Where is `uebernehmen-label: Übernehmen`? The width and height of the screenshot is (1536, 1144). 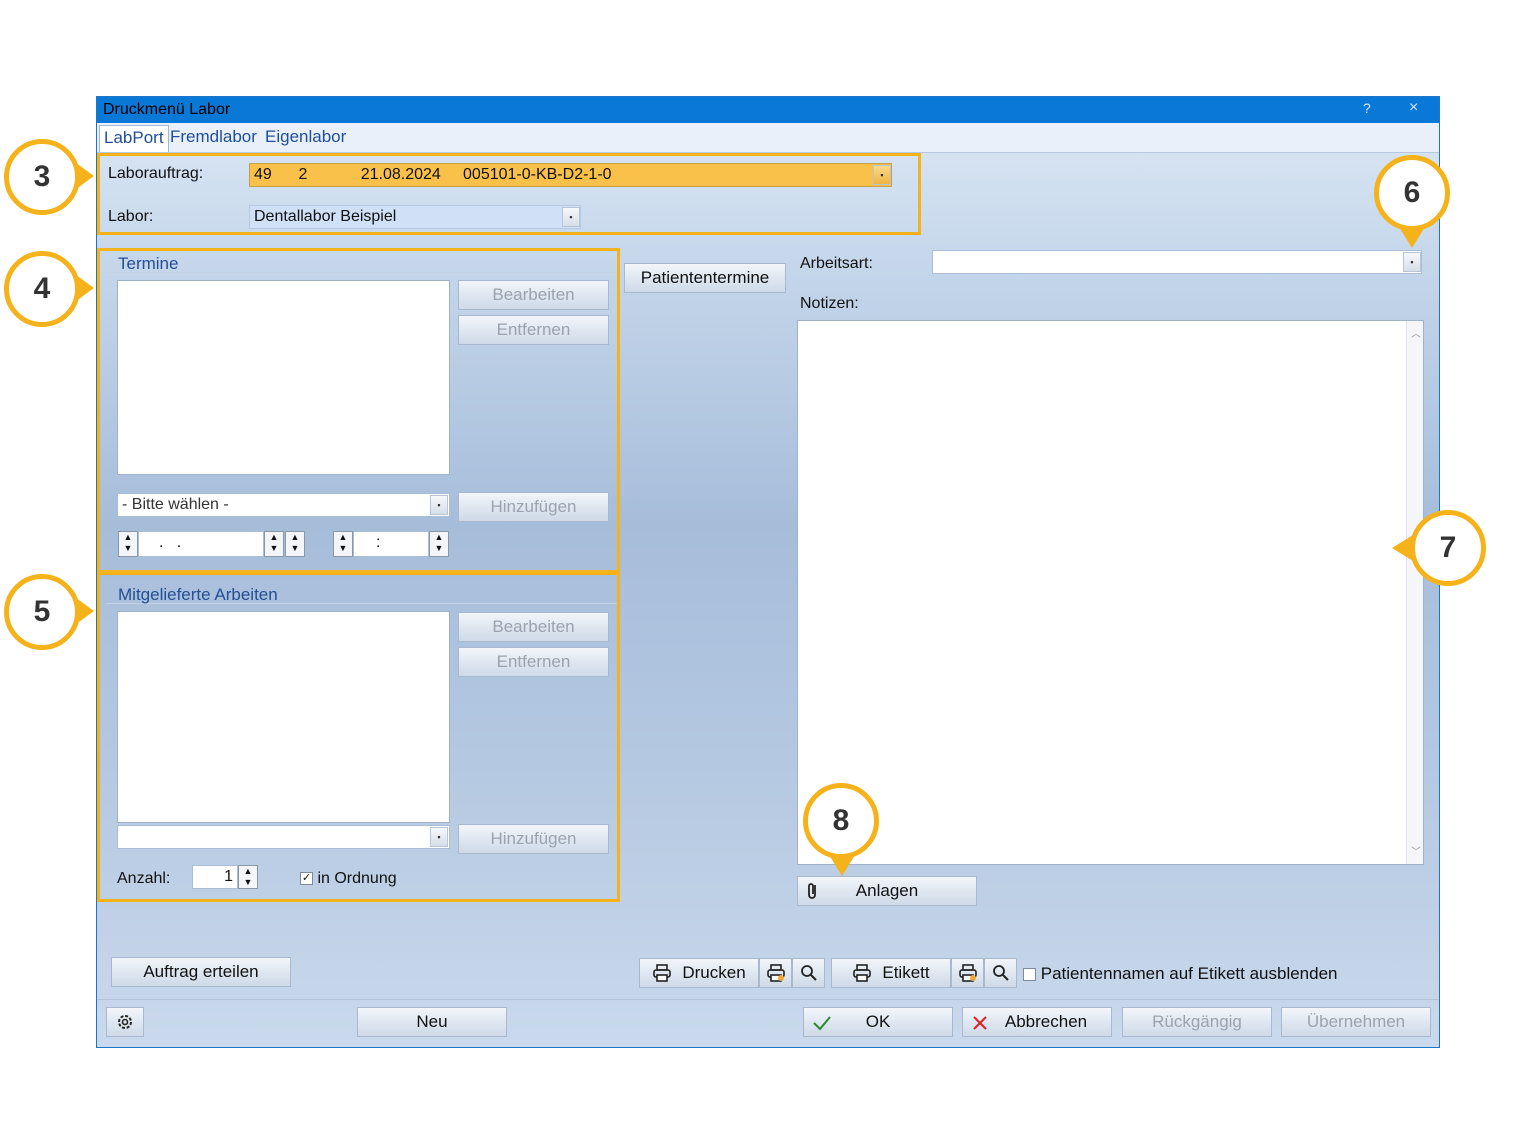
uebernehmen-label: Übernehmen is located at coordinates (1356, 1021).